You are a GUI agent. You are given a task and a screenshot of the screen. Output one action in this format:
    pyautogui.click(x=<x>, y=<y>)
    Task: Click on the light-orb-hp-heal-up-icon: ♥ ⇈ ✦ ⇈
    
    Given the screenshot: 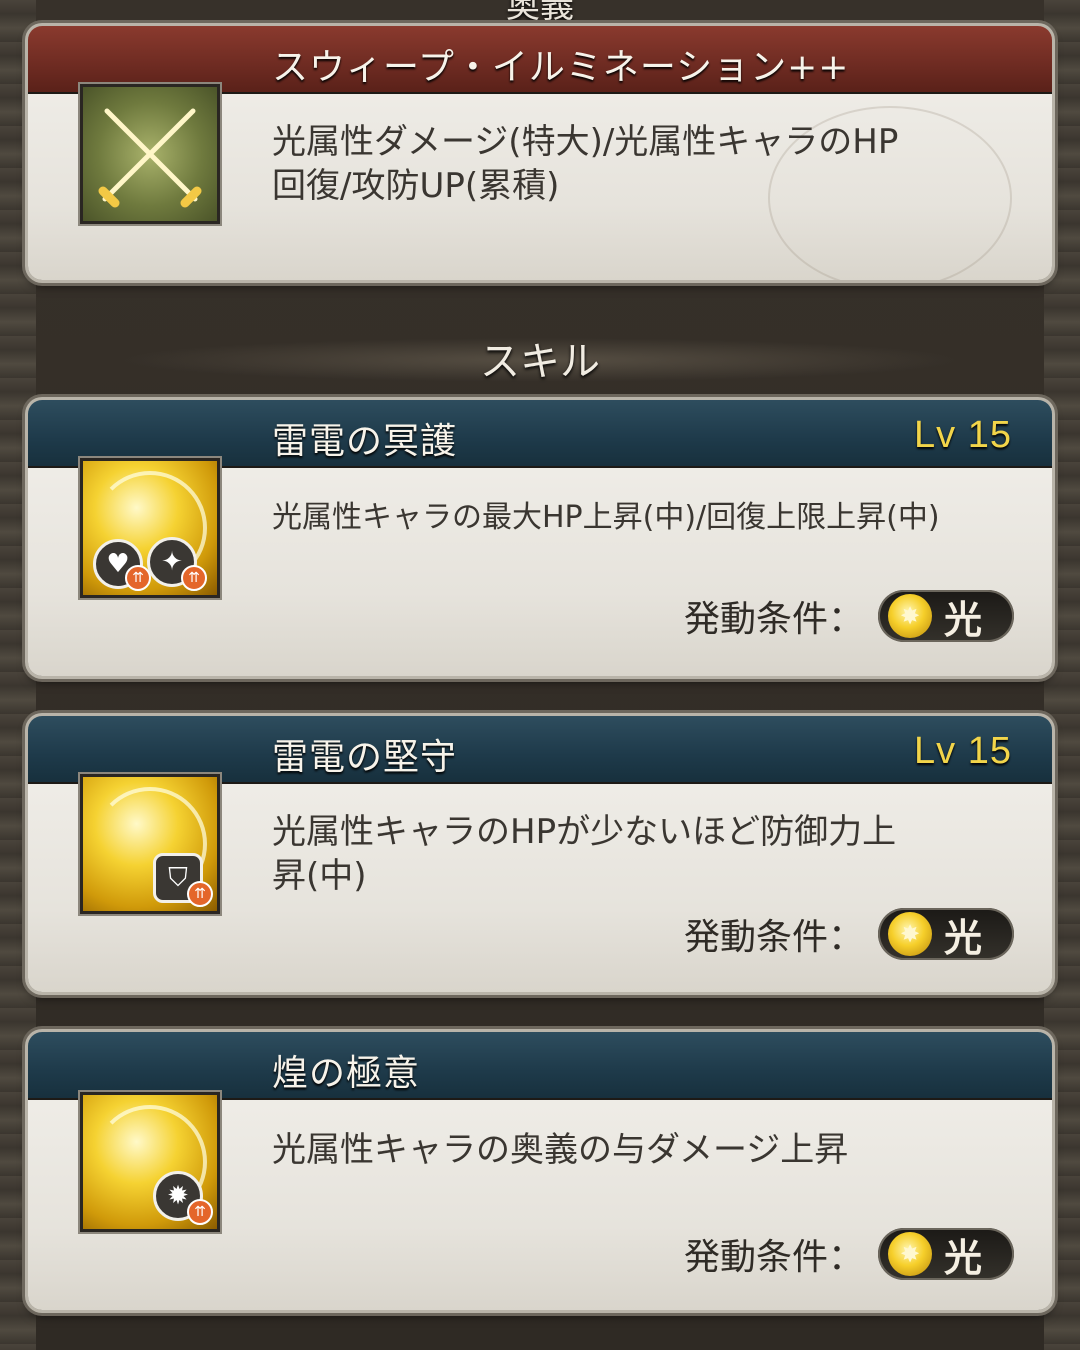 What is the action you would take?
    pyautogui.click(x=150, y=528)
    